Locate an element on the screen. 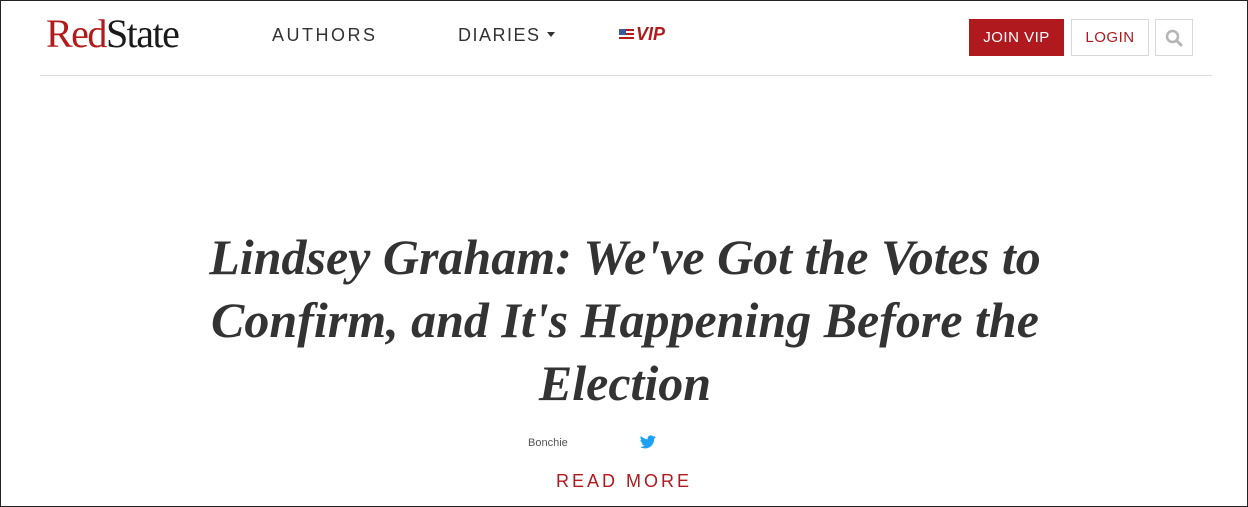  author-name: Bonchie is located at coordinates (548, 443).